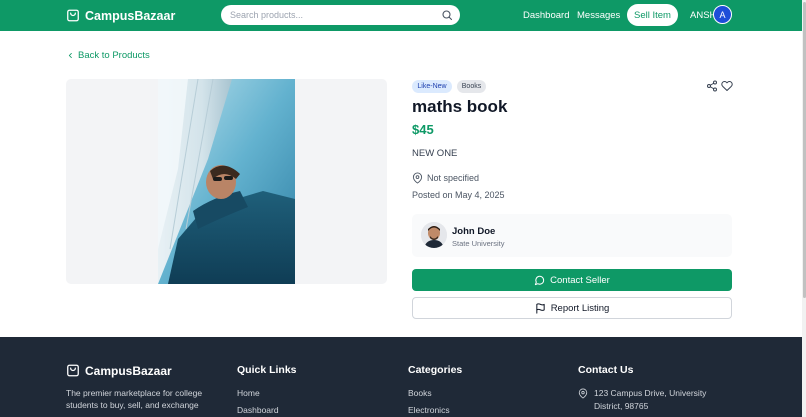 The height and width of the screenshot is (417, 806). What do you see at coordinates (330, 15) in the screenshot?
I see `search-input` at bounding box center [330, 15].